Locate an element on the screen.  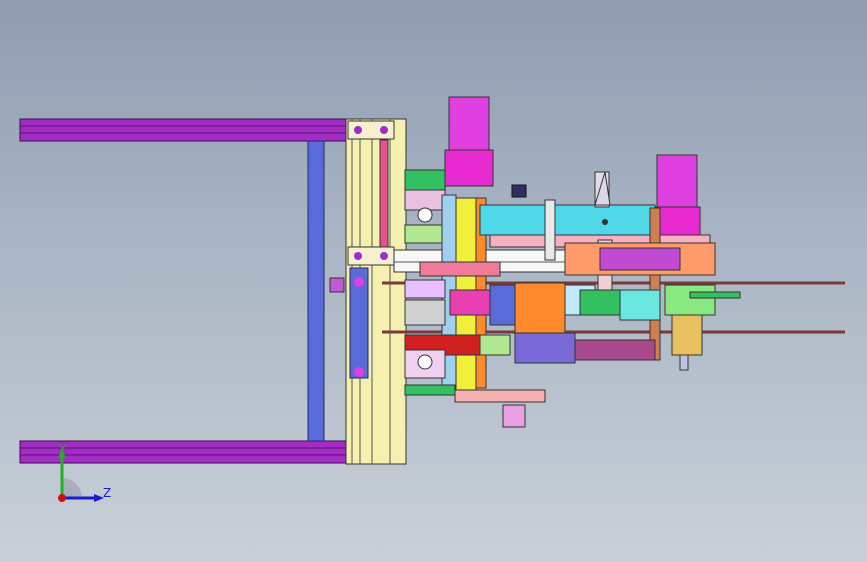
mounting-plate is located at coordinates (368, 291).